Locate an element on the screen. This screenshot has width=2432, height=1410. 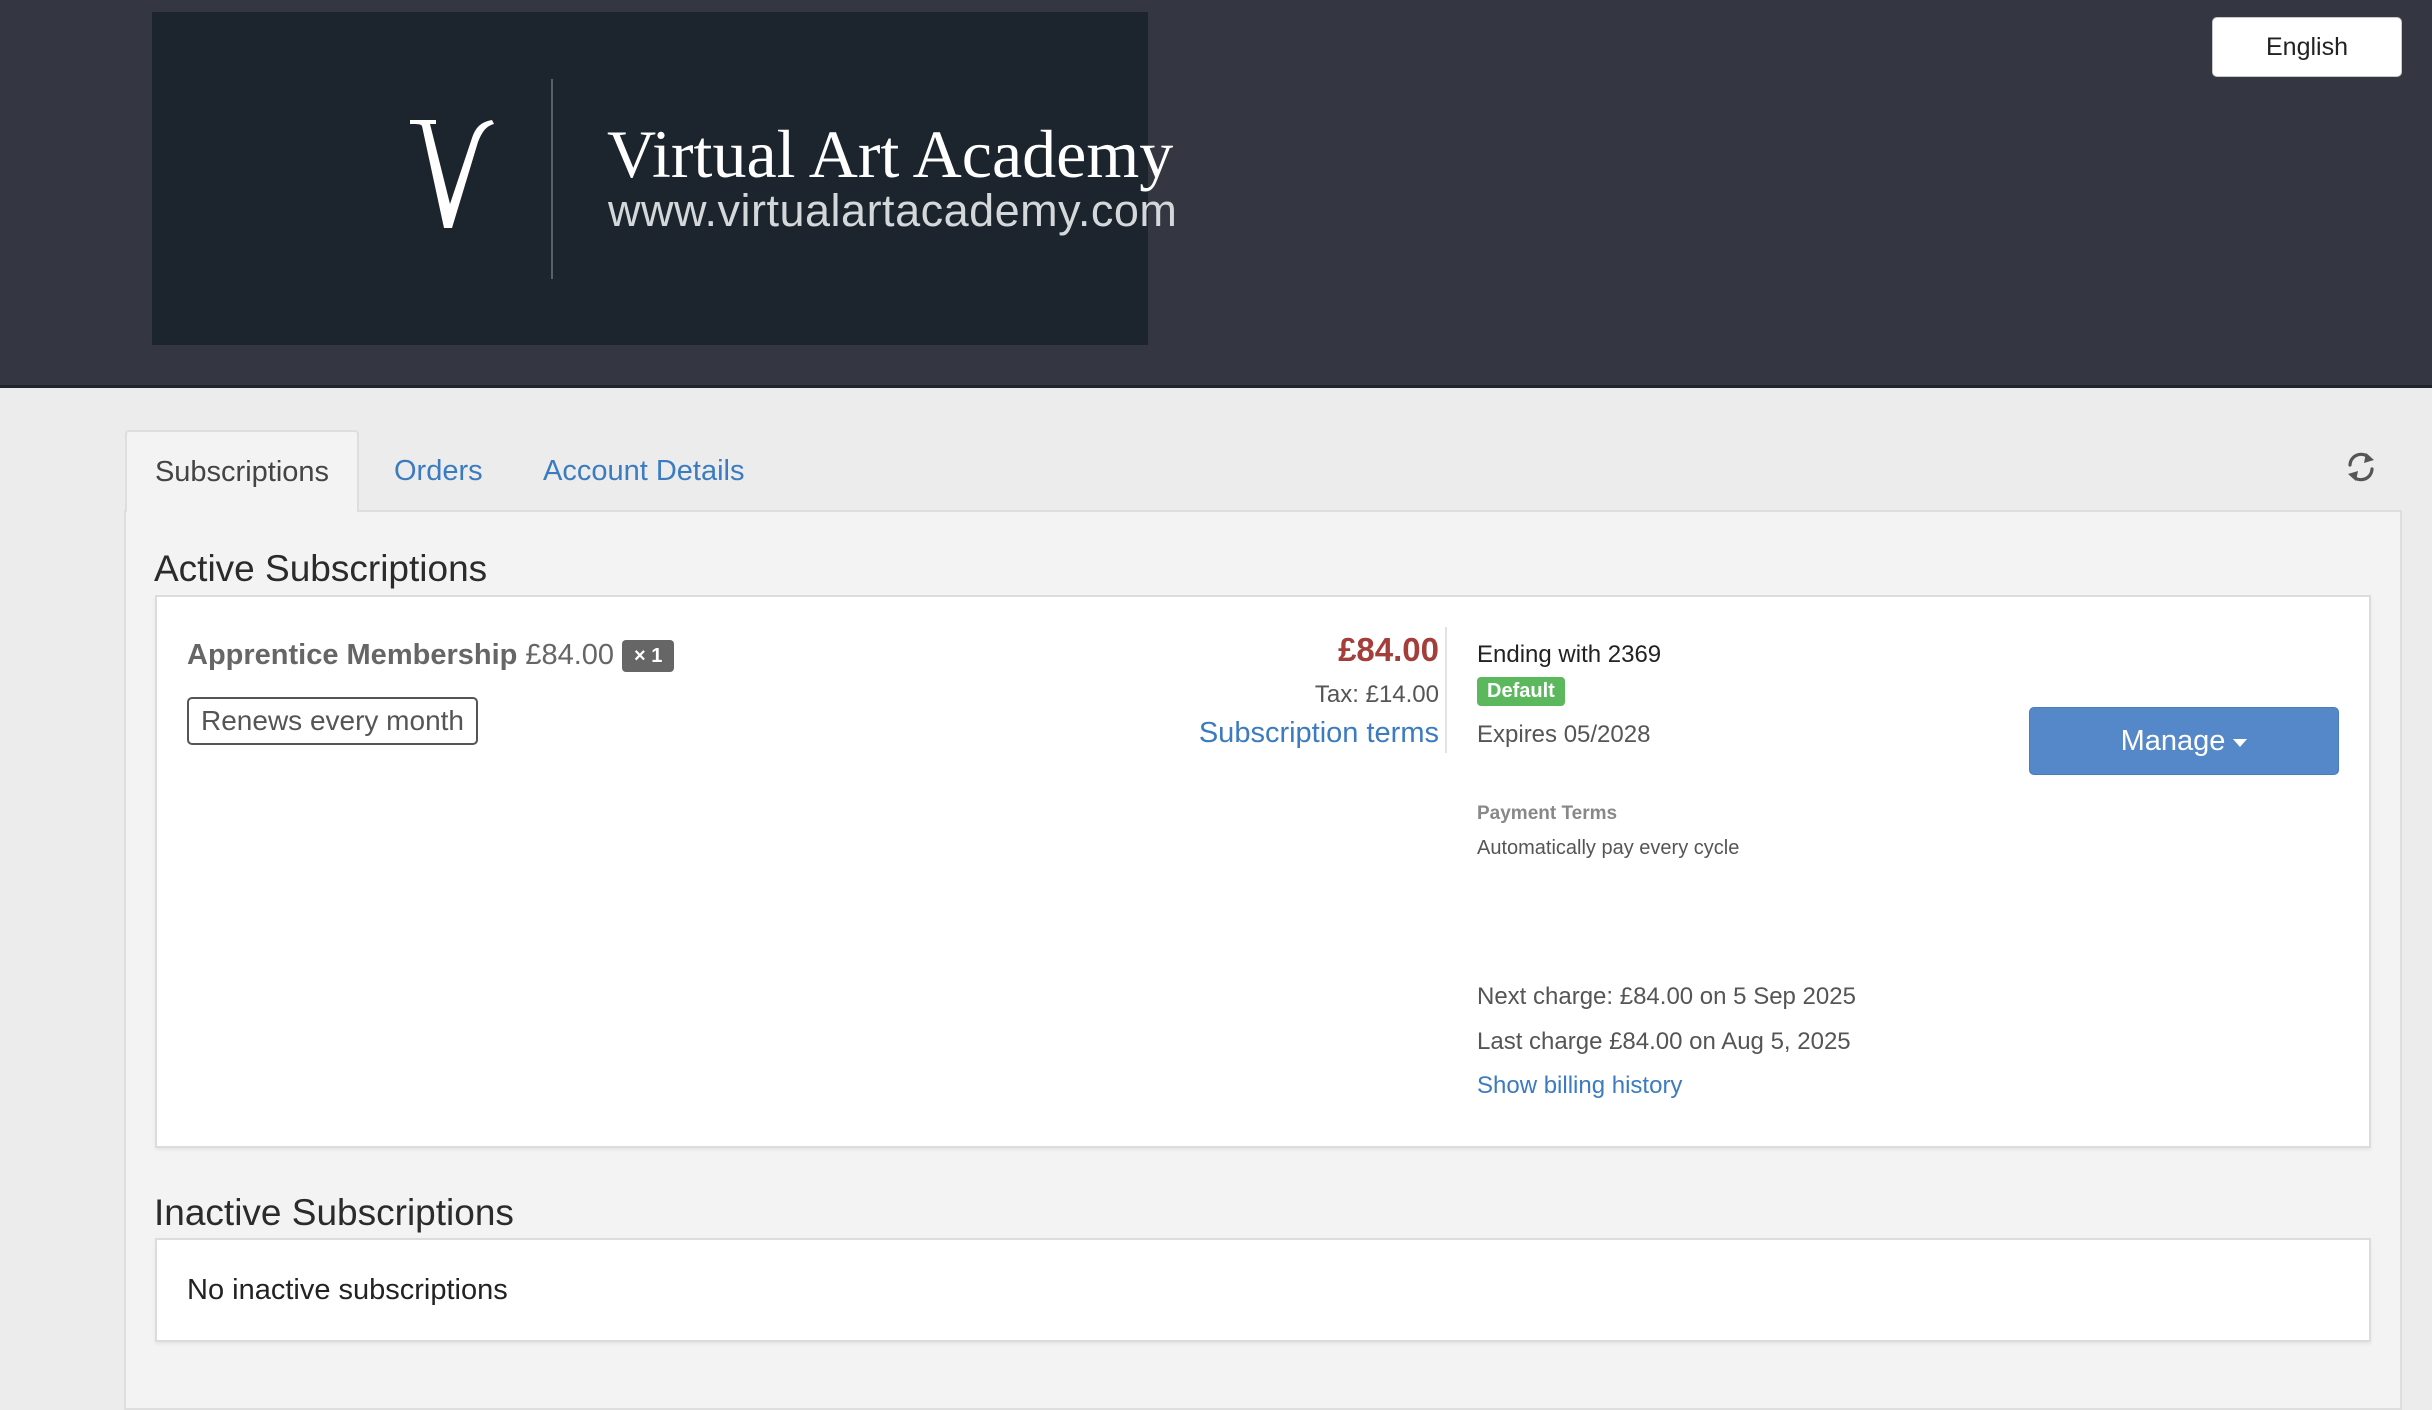
language-button: English is located at coordinates (2307, 47).